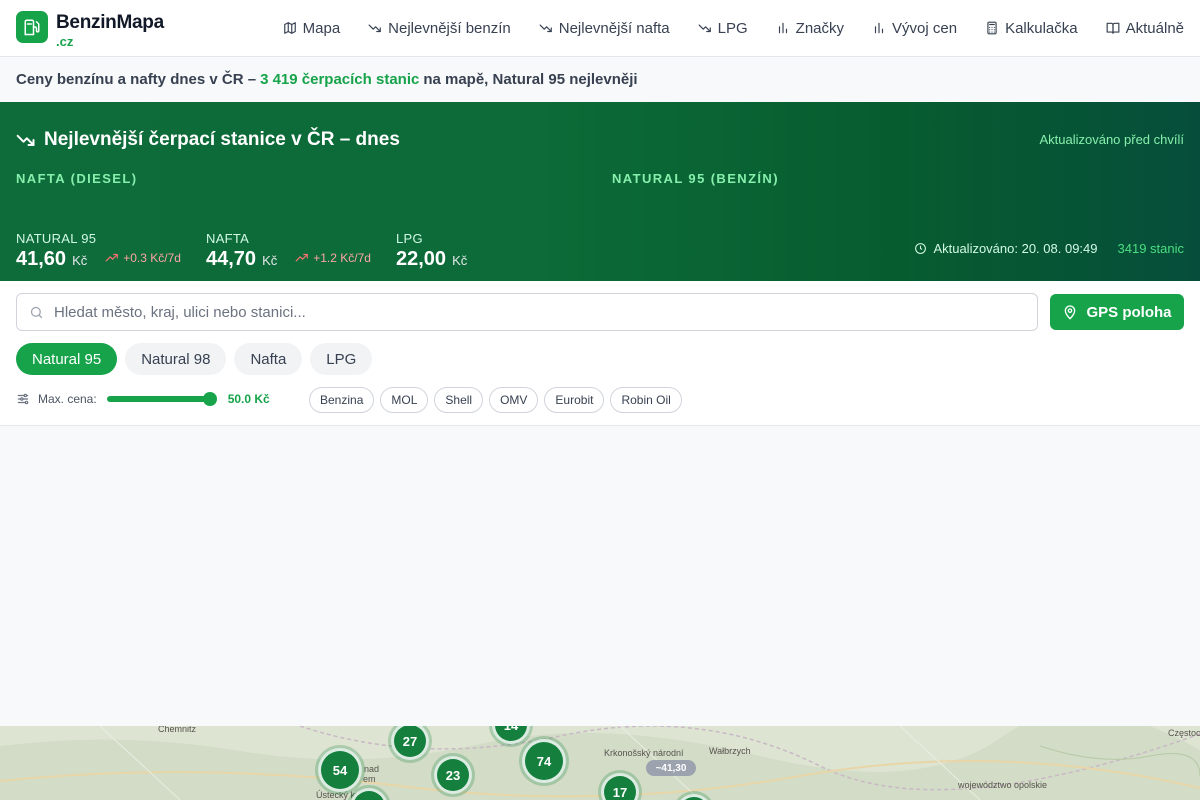 The height and width of the screenshot is (800, 1200). Describe the element at coordinates (228, 238) in the screenshot. I see `price-name: NAFTA` at that location.